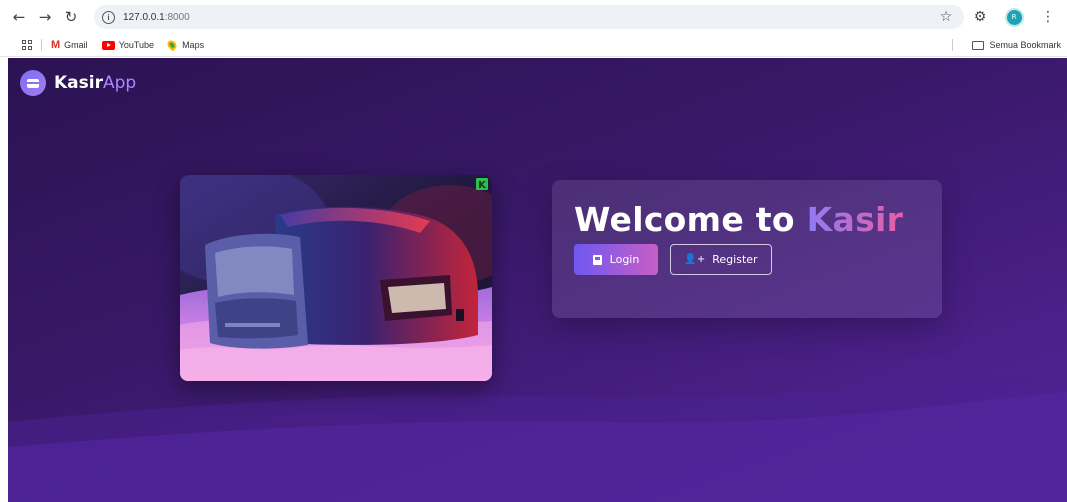 The height and width of the screenshot is (502, 1067). I want to click on bookmark-gmail: M Gmail, so click(69, 45).